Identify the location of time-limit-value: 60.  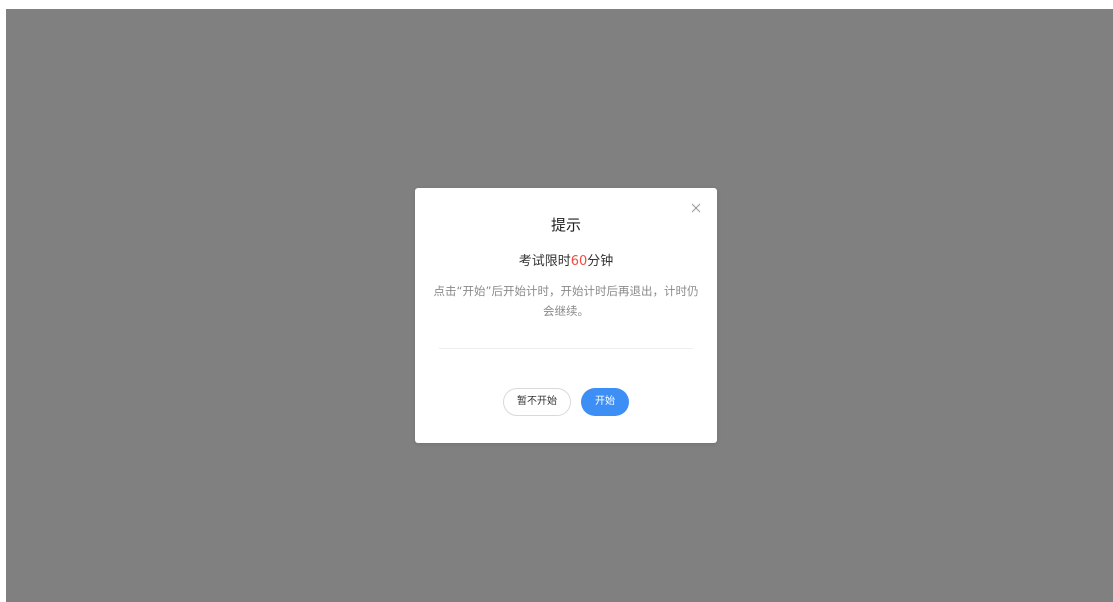
(579, 261).